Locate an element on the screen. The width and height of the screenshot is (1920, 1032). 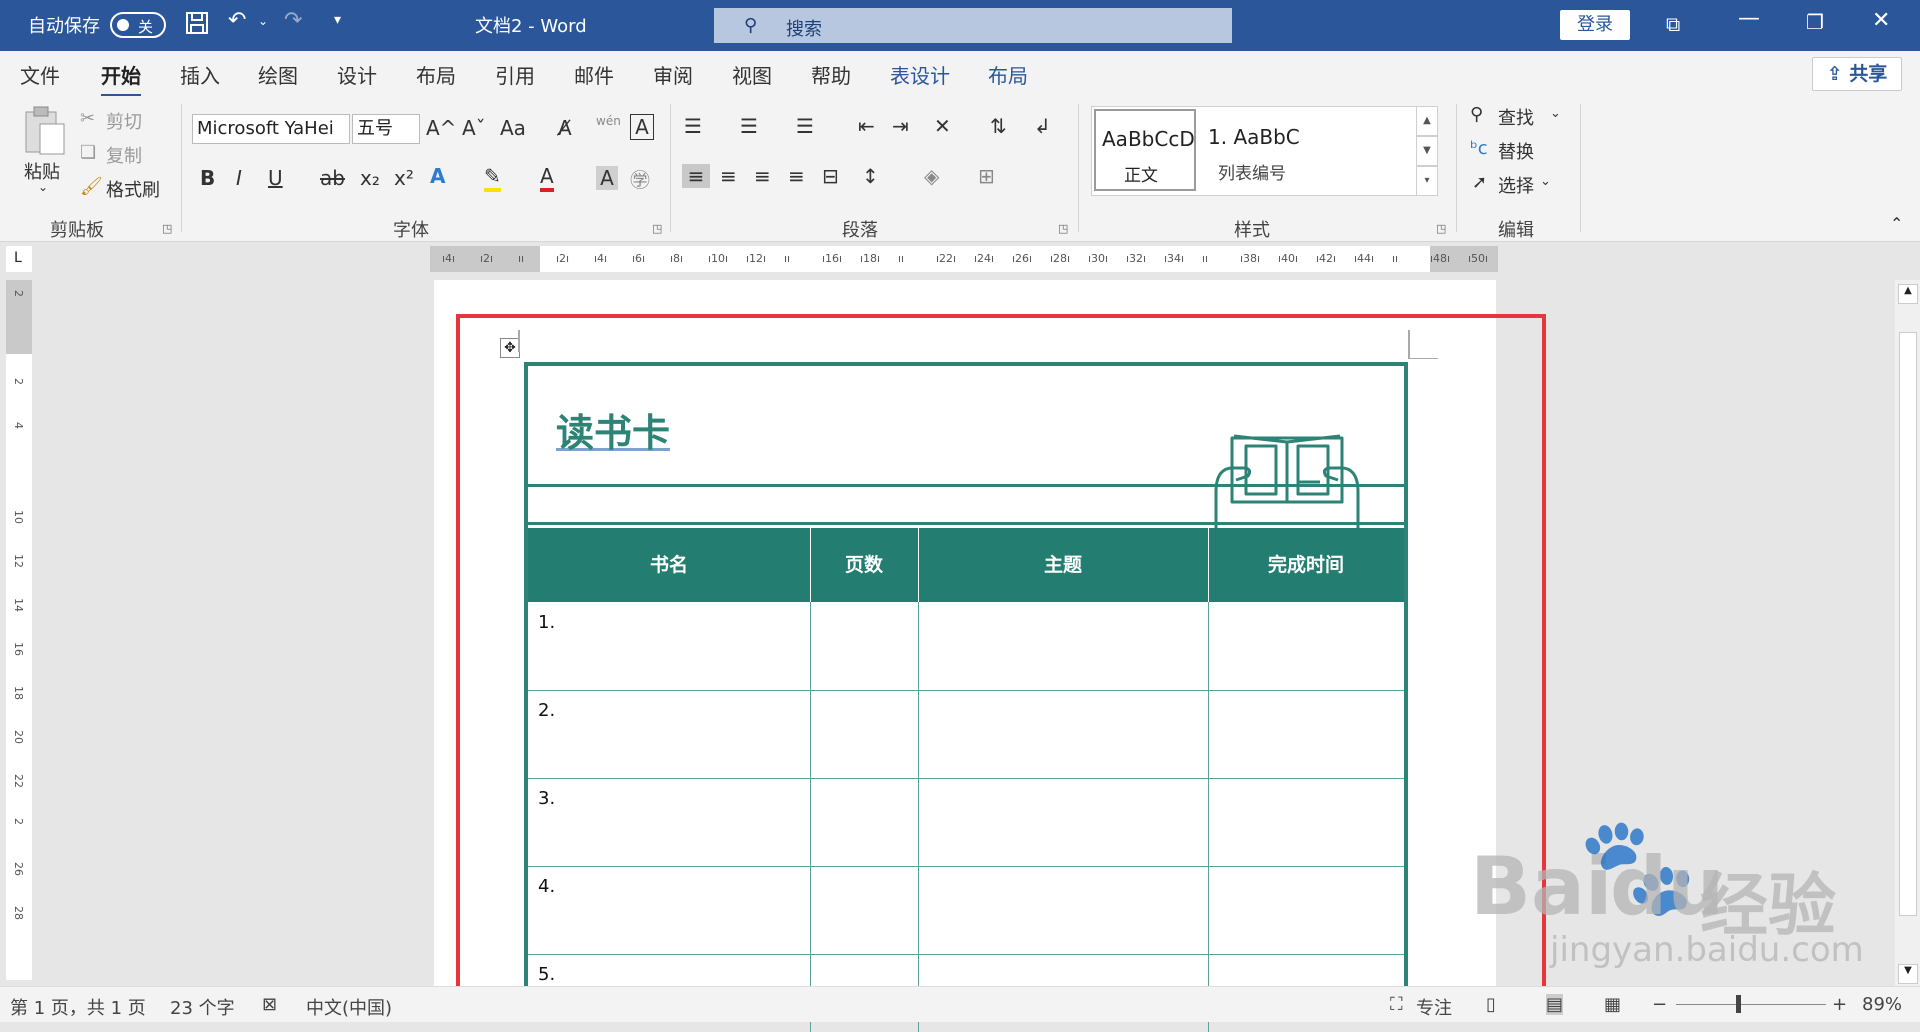
format-painter-label: 格式刷 is located at coordinates (133, 189).